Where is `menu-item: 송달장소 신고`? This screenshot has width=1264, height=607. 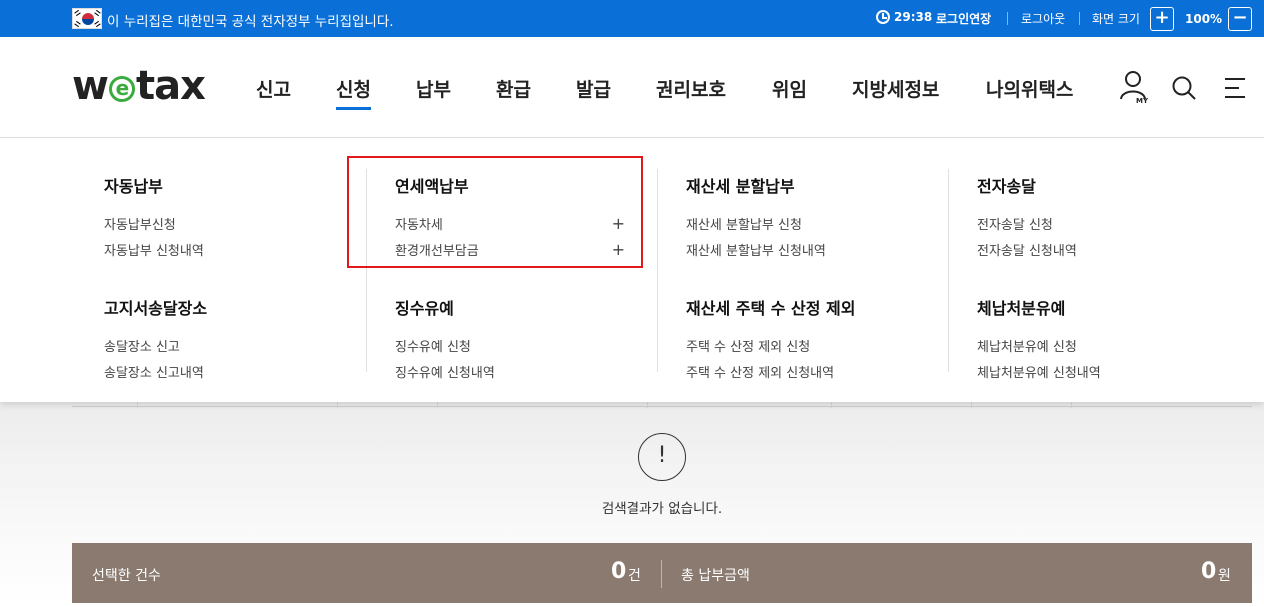
menu-item: 송달장소 신고 is located at coordinates (214, 345).